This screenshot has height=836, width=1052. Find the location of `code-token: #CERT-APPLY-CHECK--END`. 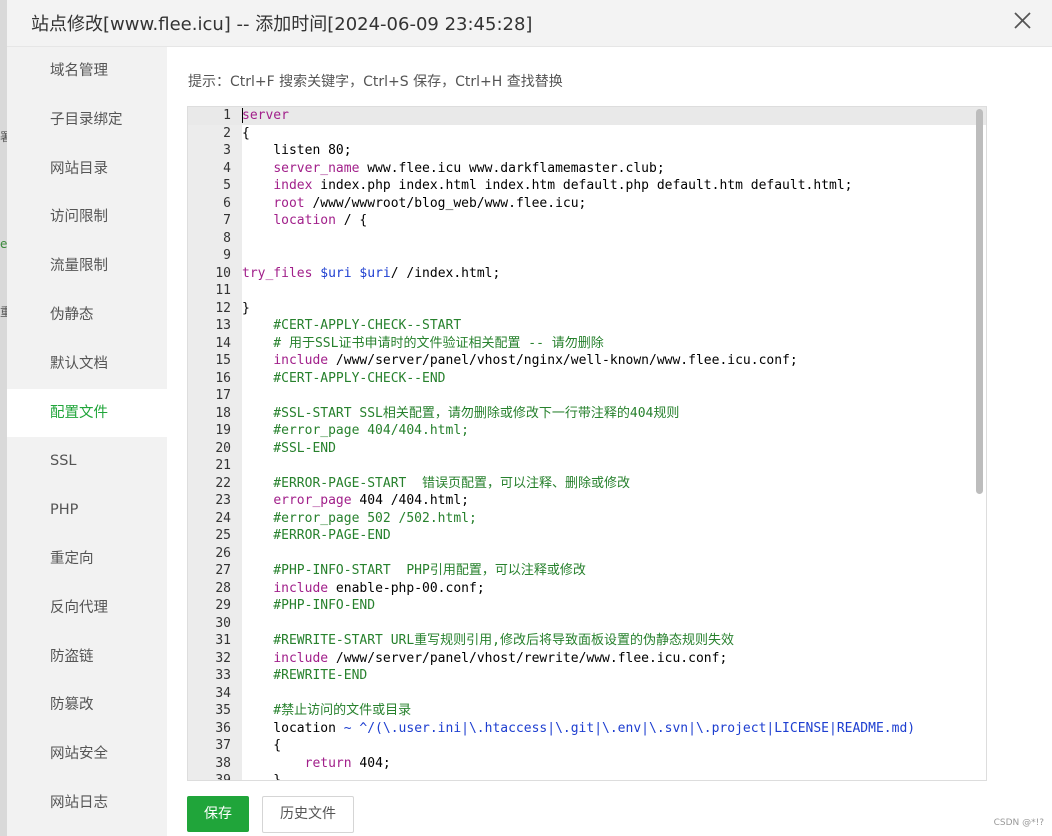

code-token: #CERT-APPLY-CHECK--END is located at coordinates (344, 378).